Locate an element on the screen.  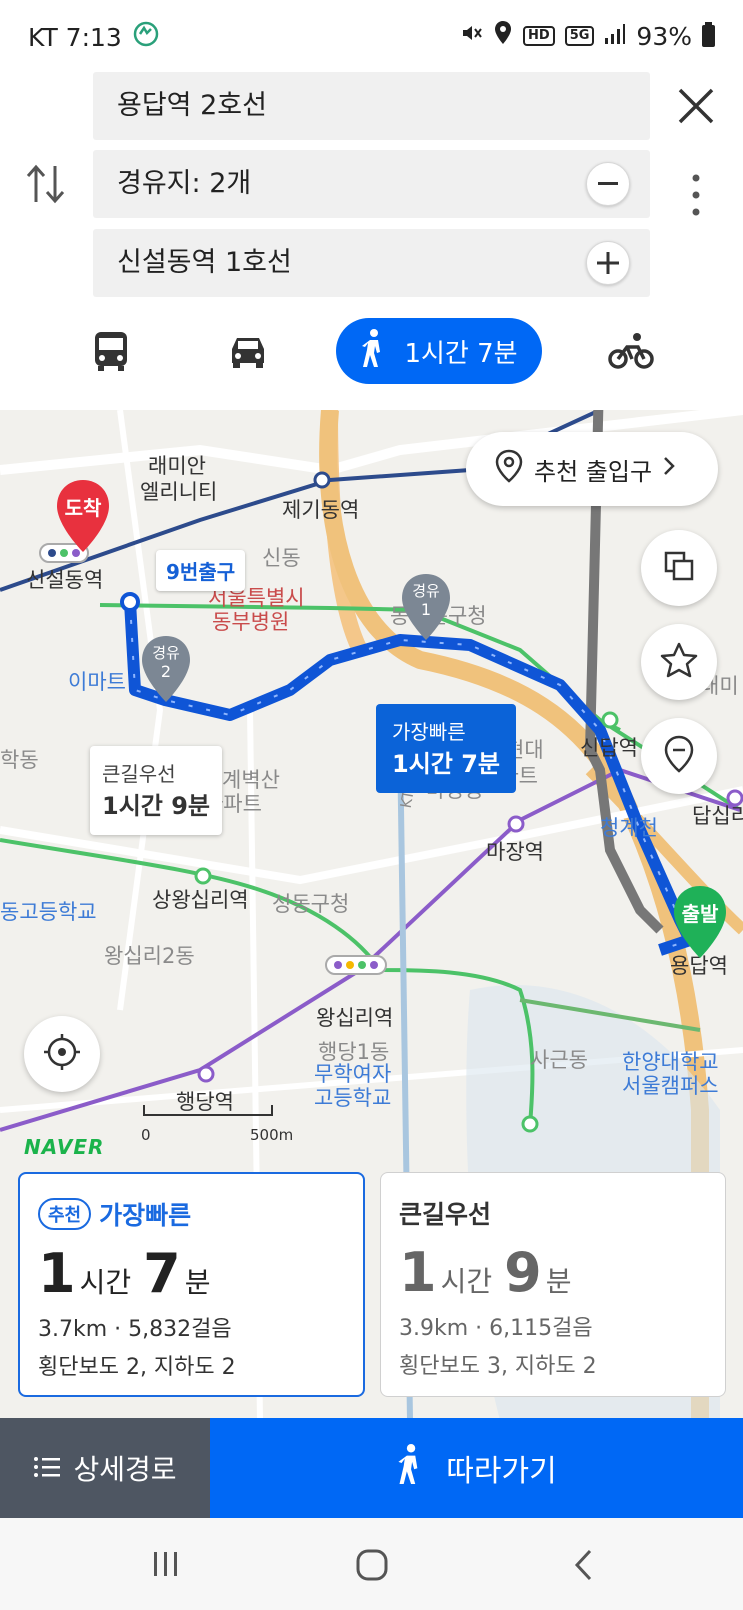
map-label-seongdong: 성동구청 is located at coordinates (311, 904).